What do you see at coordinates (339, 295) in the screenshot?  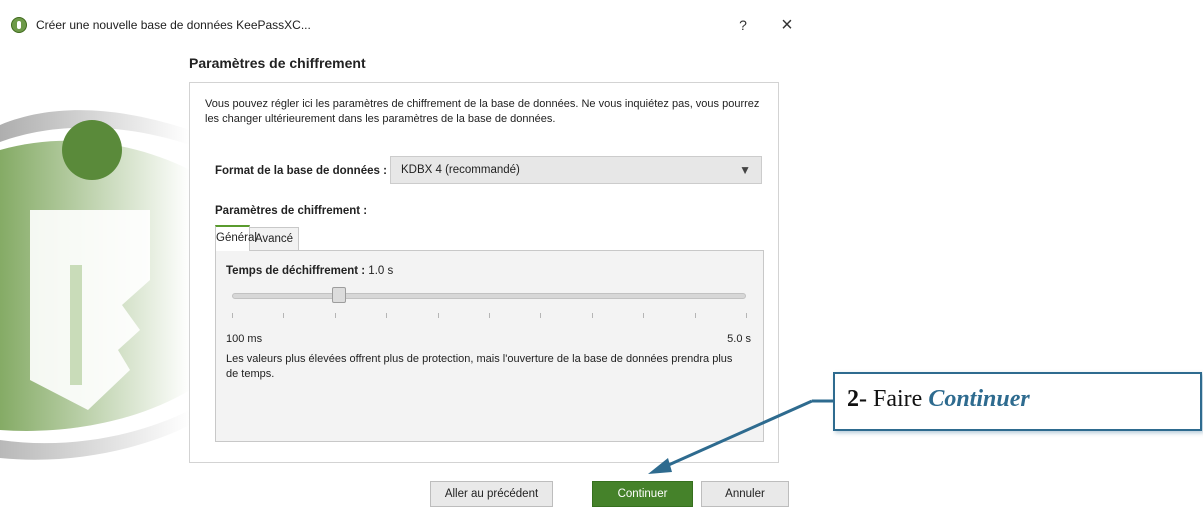 I see `decryption-time-slider-handle` at bounding box center [339, 295].